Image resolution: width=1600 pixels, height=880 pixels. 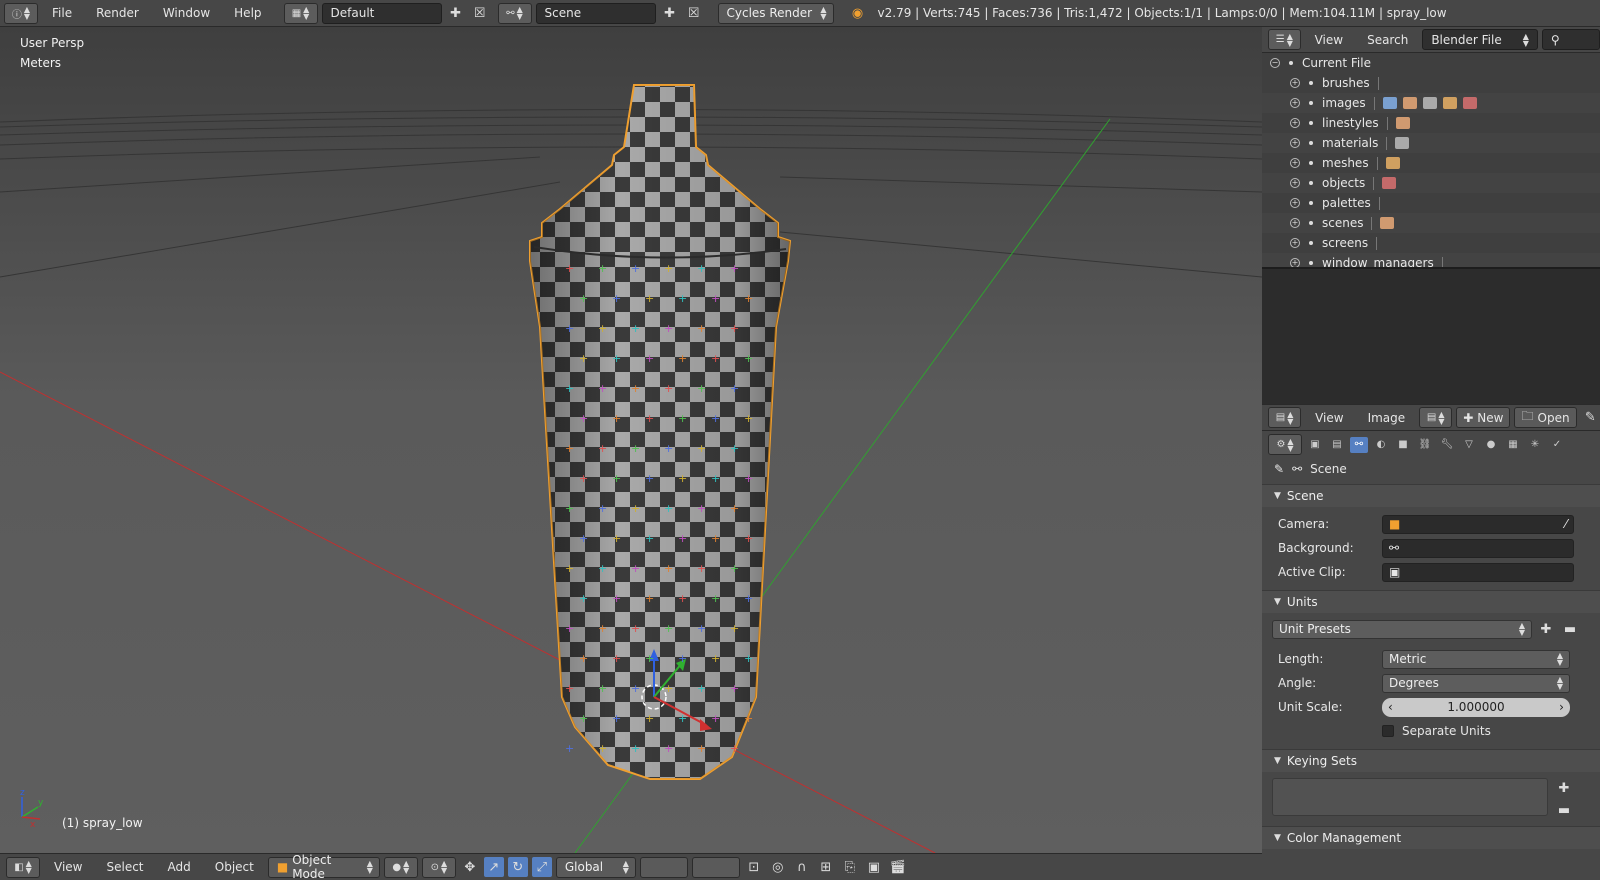 What do you see at coordinates (1476, 659) in the screenshot?
I see `length-dropdown: Metric ▲ ▼` at bounding box center [1476, 659].